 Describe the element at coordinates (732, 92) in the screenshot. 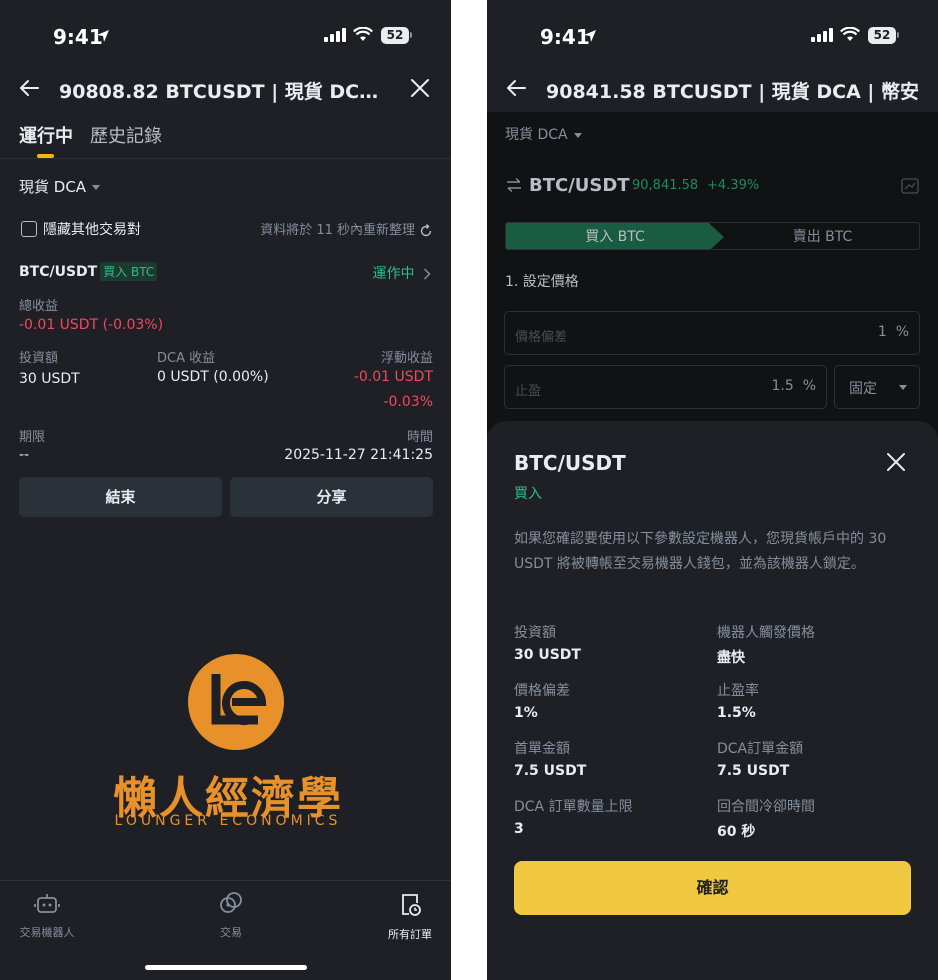

I see `page-title: 90841.58 BTCUSDT | 現貨 DCA | 幣安` at that location.